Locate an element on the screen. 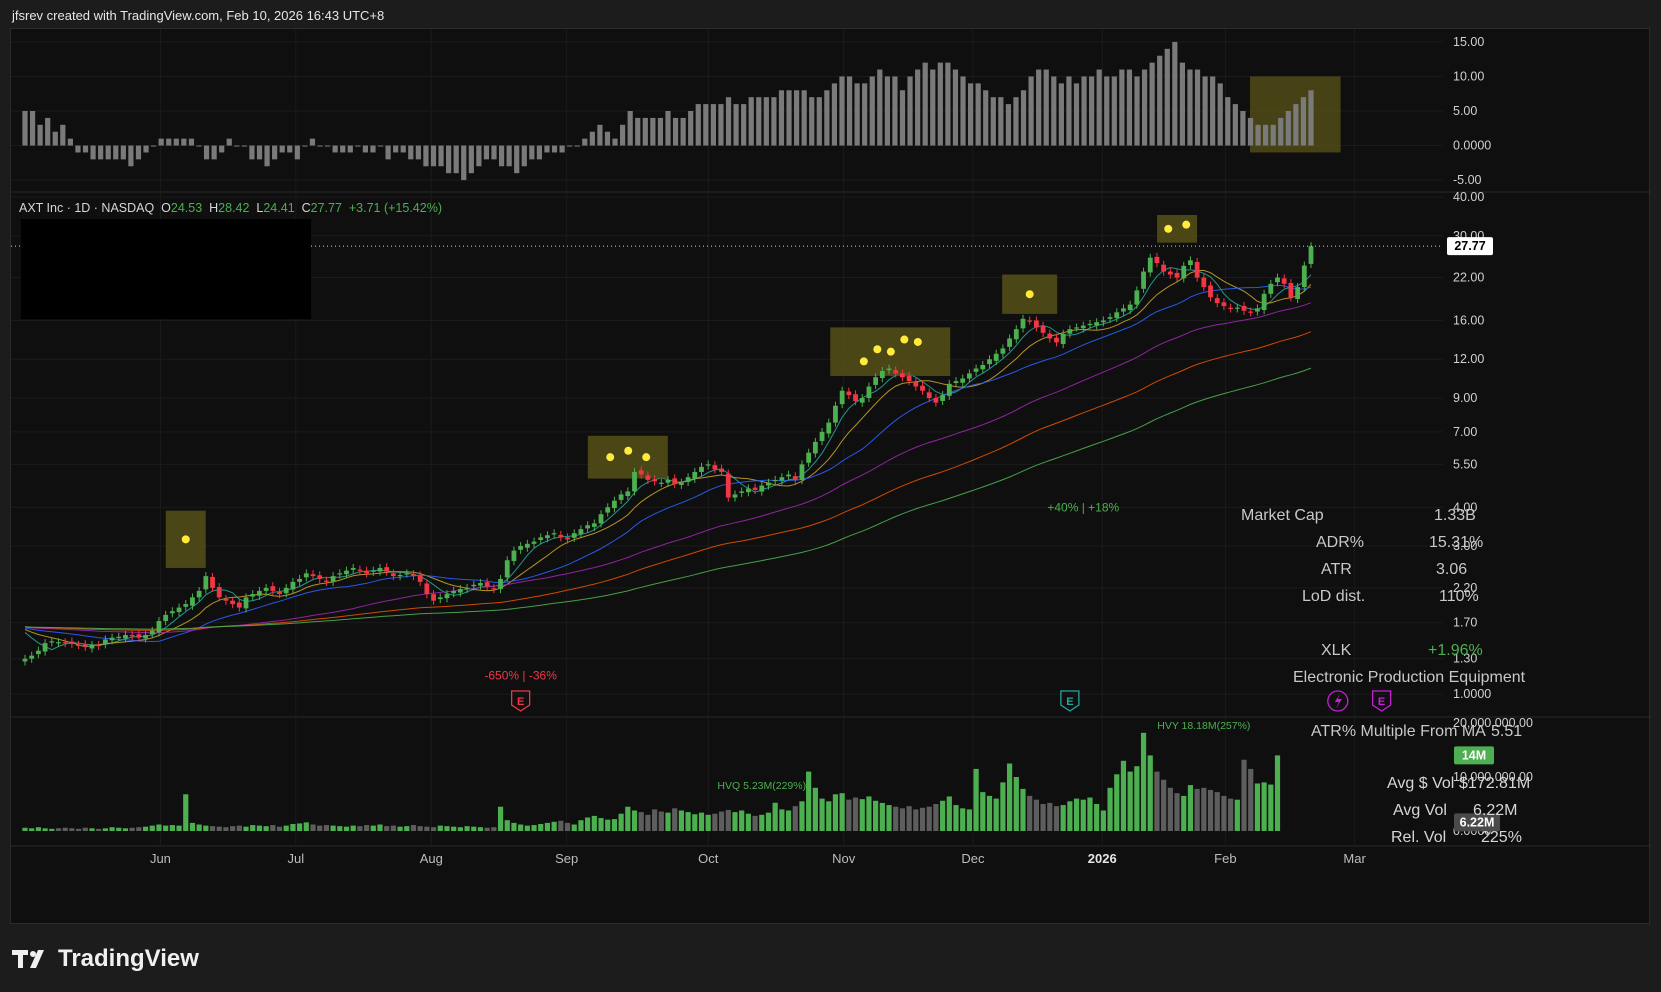 This screenshot has height=992, width=1661. legend-high-label: H is located at coordinates (214, 208).